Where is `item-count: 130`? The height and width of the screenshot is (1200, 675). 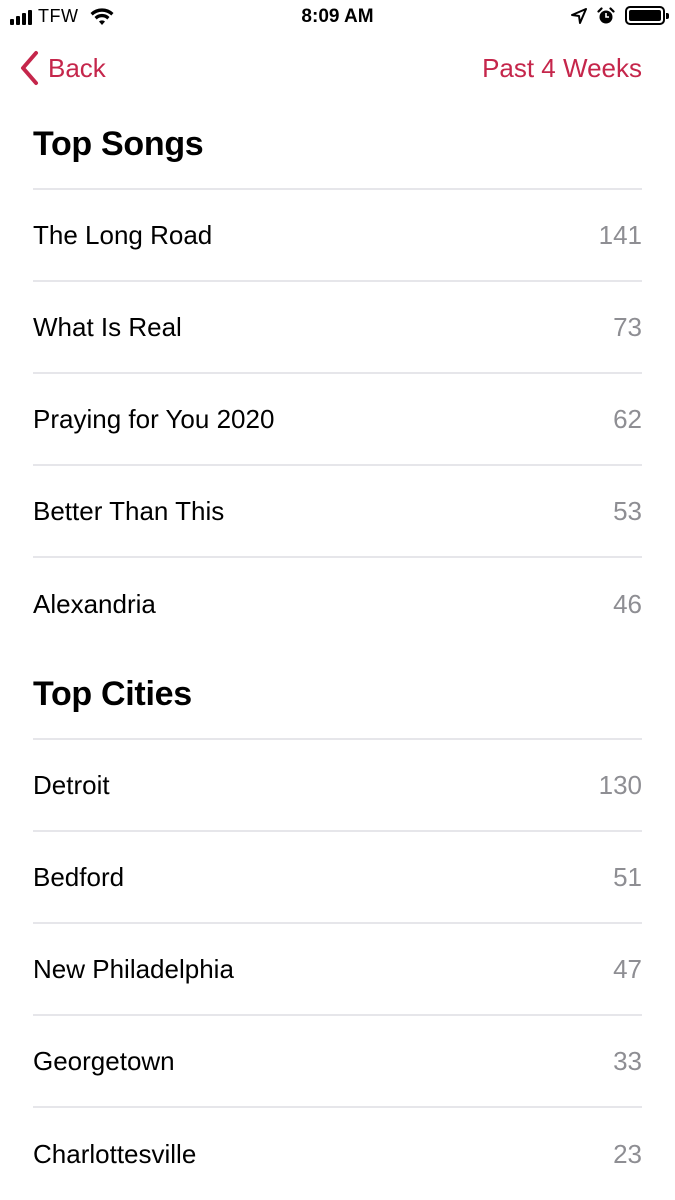
item-count: 130 is located at coordinates (620, 784).